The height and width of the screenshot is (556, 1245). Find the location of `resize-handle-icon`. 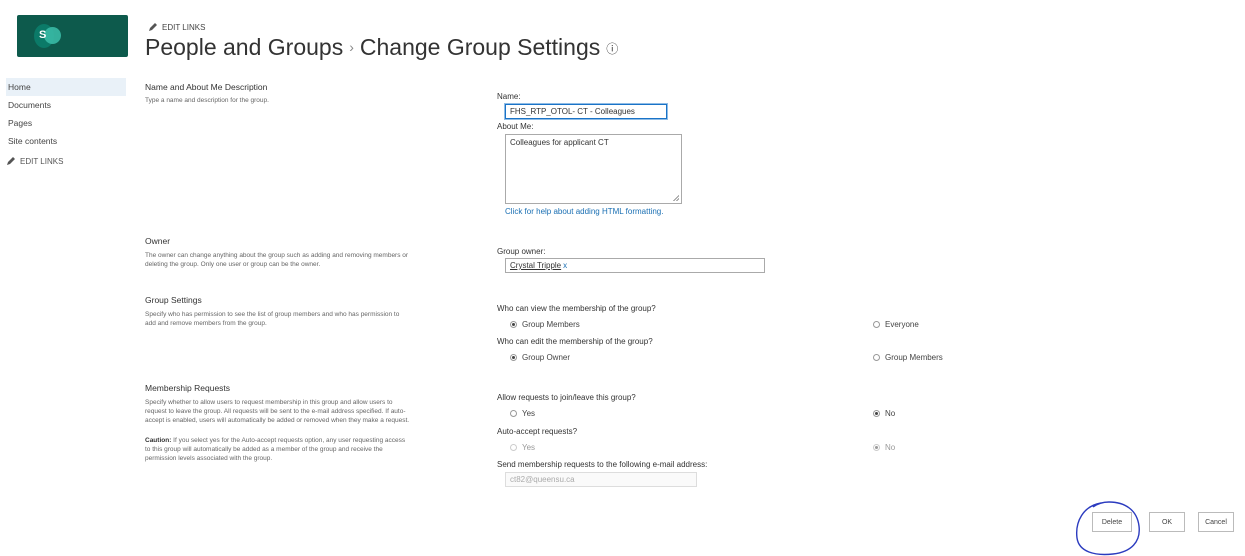

resize-handle-icon is located at coordinates (676, 198).